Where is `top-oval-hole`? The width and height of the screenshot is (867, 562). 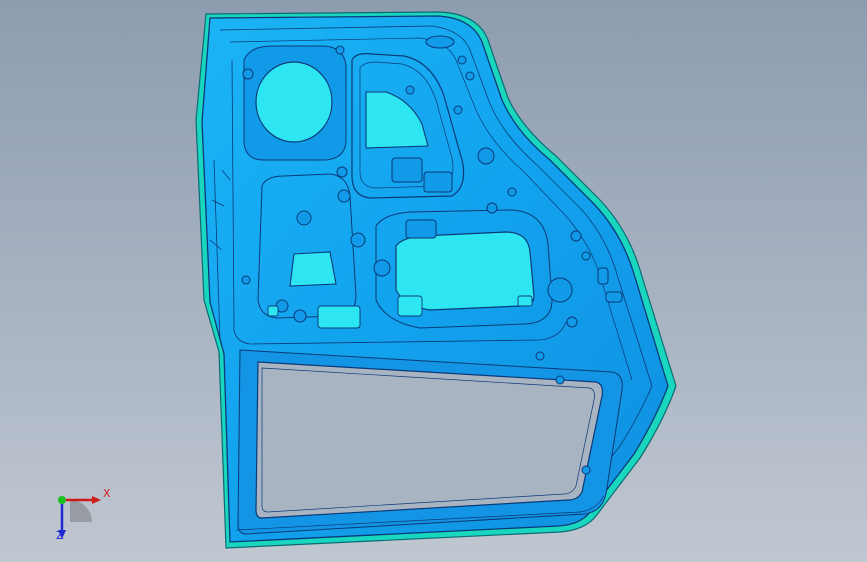
top-oval-hole is located at coordinates (440, 42).